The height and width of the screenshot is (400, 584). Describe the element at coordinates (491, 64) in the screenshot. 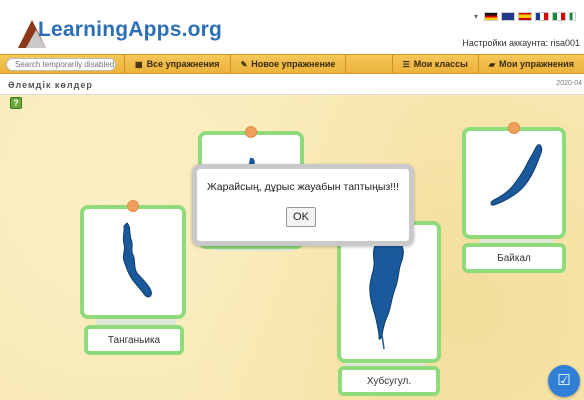

I see `folder-icon: ▰` at that location.